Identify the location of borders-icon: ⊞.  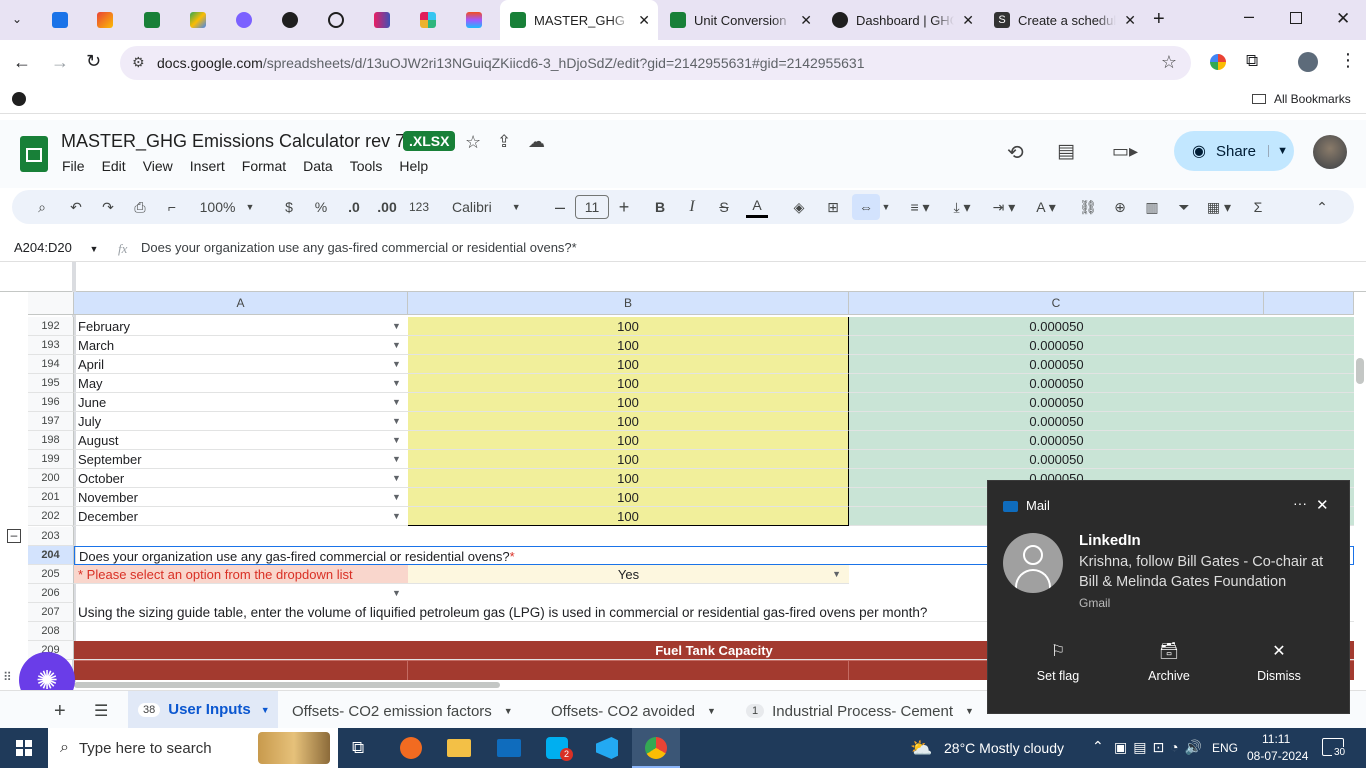
(833, 207).